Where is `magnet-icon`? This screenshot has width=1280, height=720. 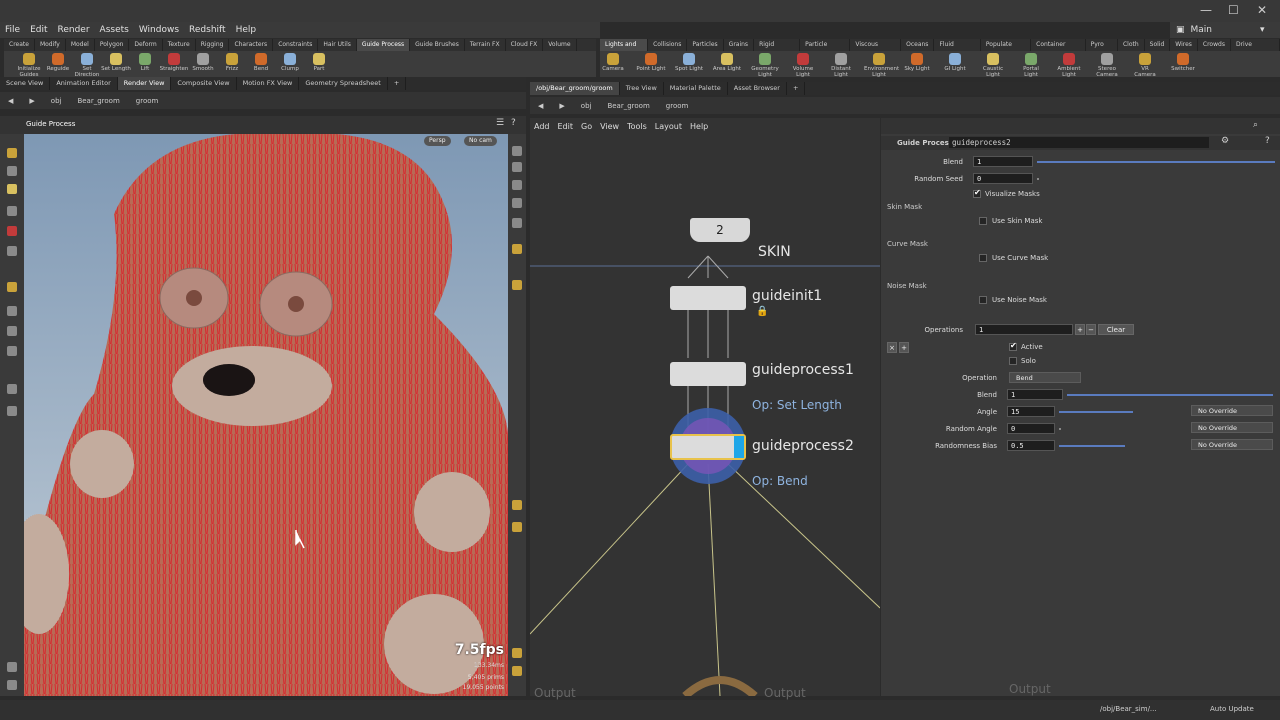 magnet-icon is located at coordinates (12, 311).